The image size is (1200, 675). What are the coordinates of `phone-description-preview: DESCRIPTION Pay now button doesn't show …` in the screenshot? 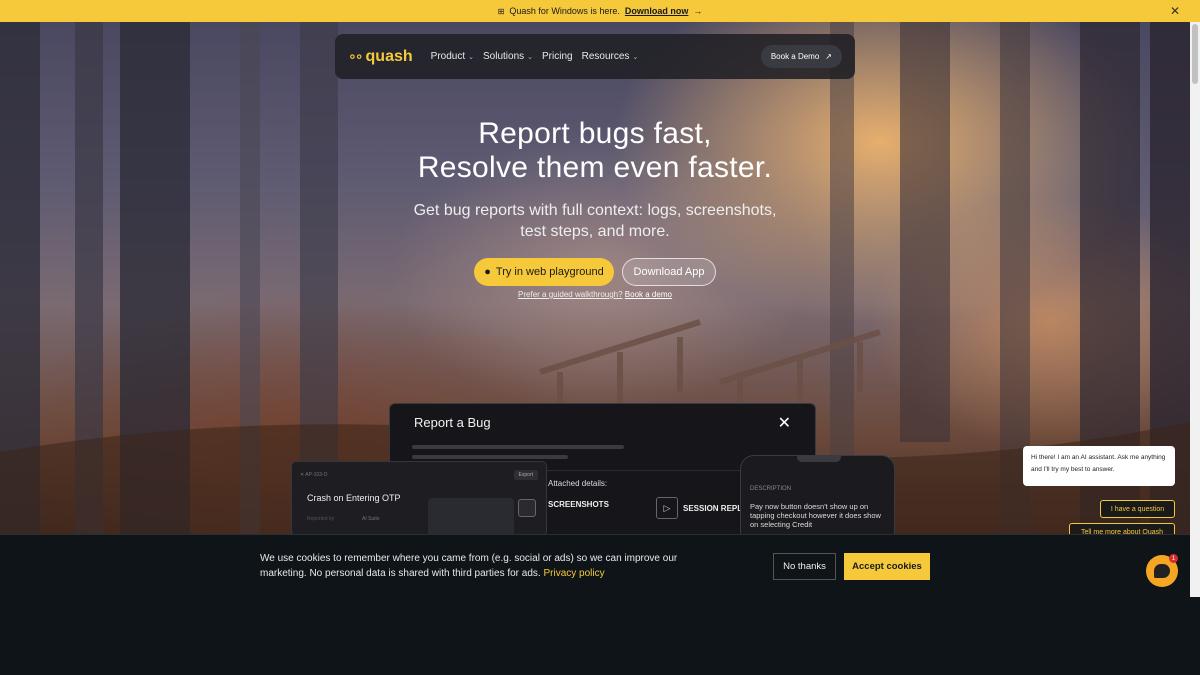 It's located at (817, 497).